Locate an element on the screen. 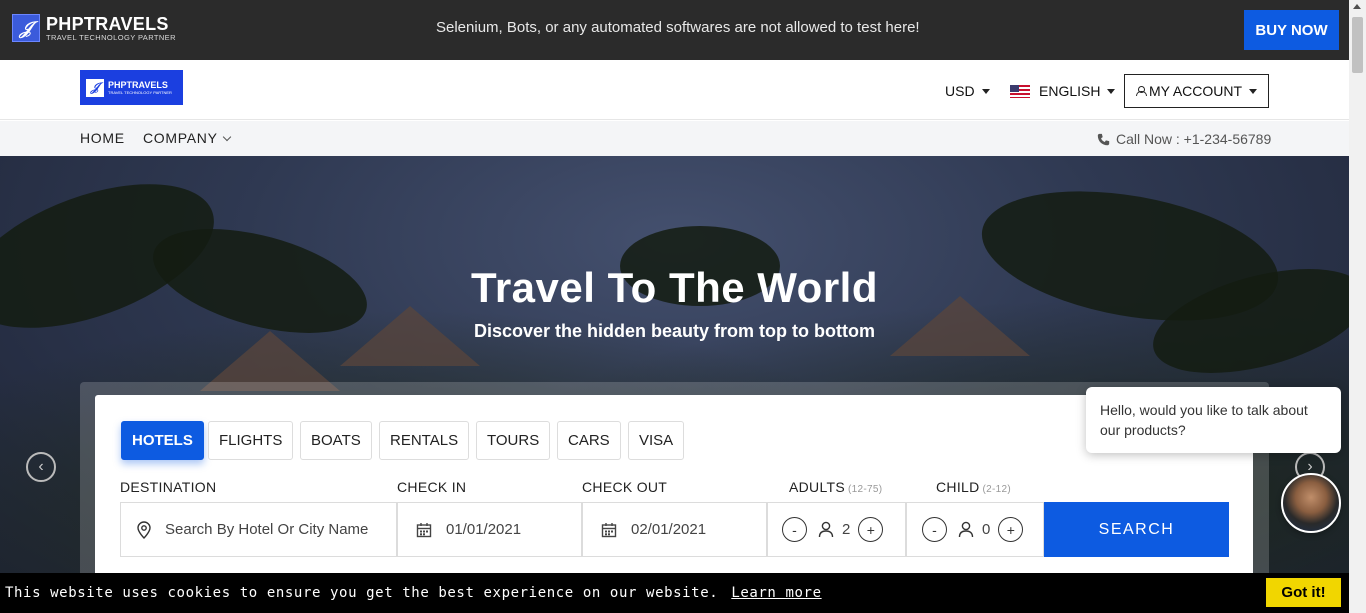 The height and width of the screenshot is (613, 1366). scroll-up-arrow-icon is located at coordinates (1357, 6).